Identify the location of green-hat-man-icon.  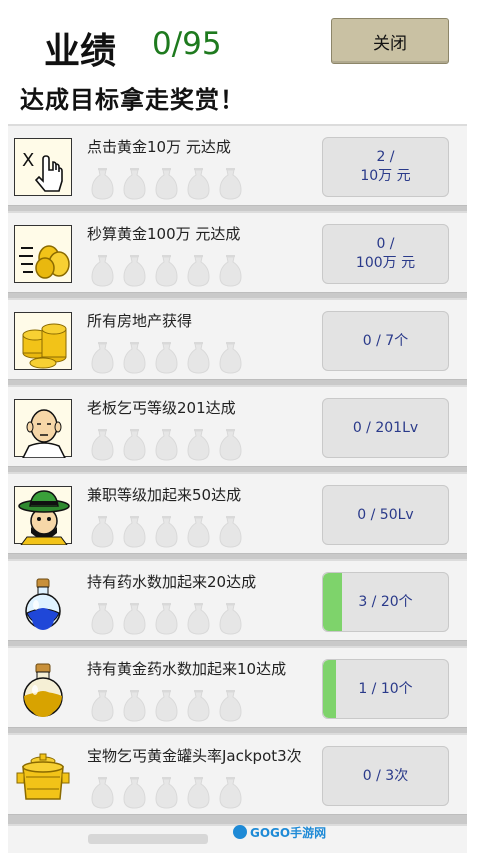
(43, 516).